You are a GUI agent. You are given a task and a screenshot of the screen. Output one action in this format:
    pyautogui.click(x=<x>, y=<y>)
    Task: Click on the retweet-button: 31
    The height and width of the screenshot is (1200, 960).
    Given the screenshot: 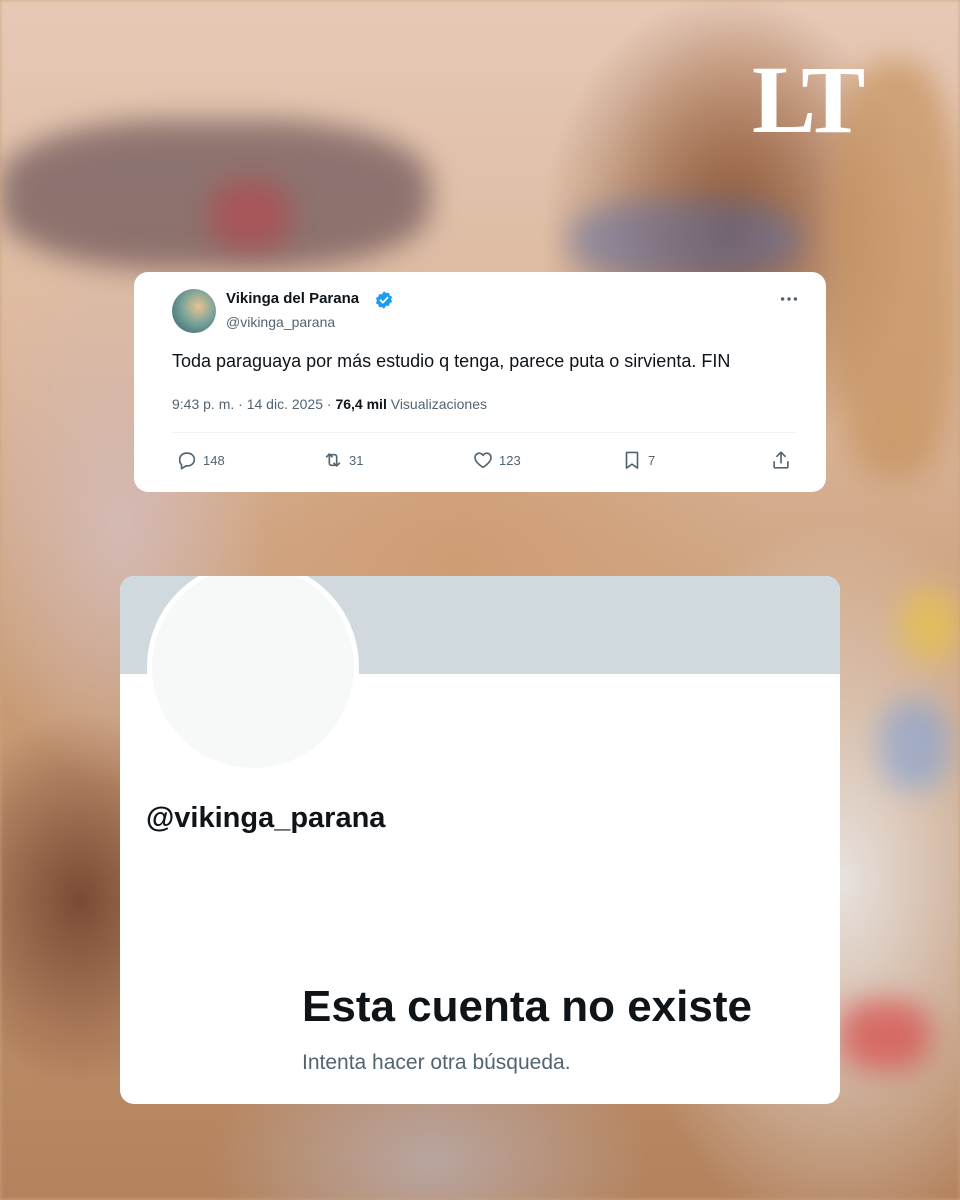 What is the action you would take?
    pyautogui.click(x=342, y=460)
    